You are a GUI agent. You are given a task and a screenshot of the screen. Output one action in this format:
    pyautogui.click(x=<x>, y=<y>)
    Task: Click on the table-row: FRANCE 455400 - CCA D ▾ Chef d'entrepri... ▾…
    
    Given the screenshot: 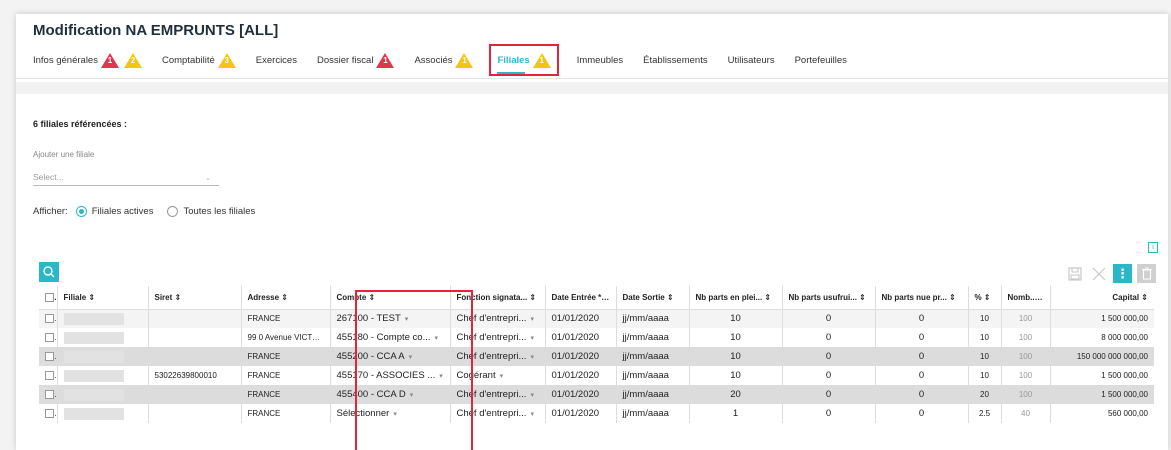 What is the action you would take?
    pyautogui.click(x=596, y=394)
    